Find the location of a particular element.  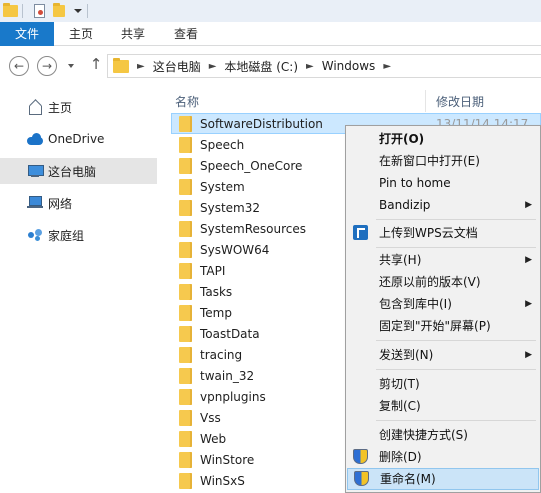

nav-item-onedrive: OneDrive is located at coordinates (78, 139).